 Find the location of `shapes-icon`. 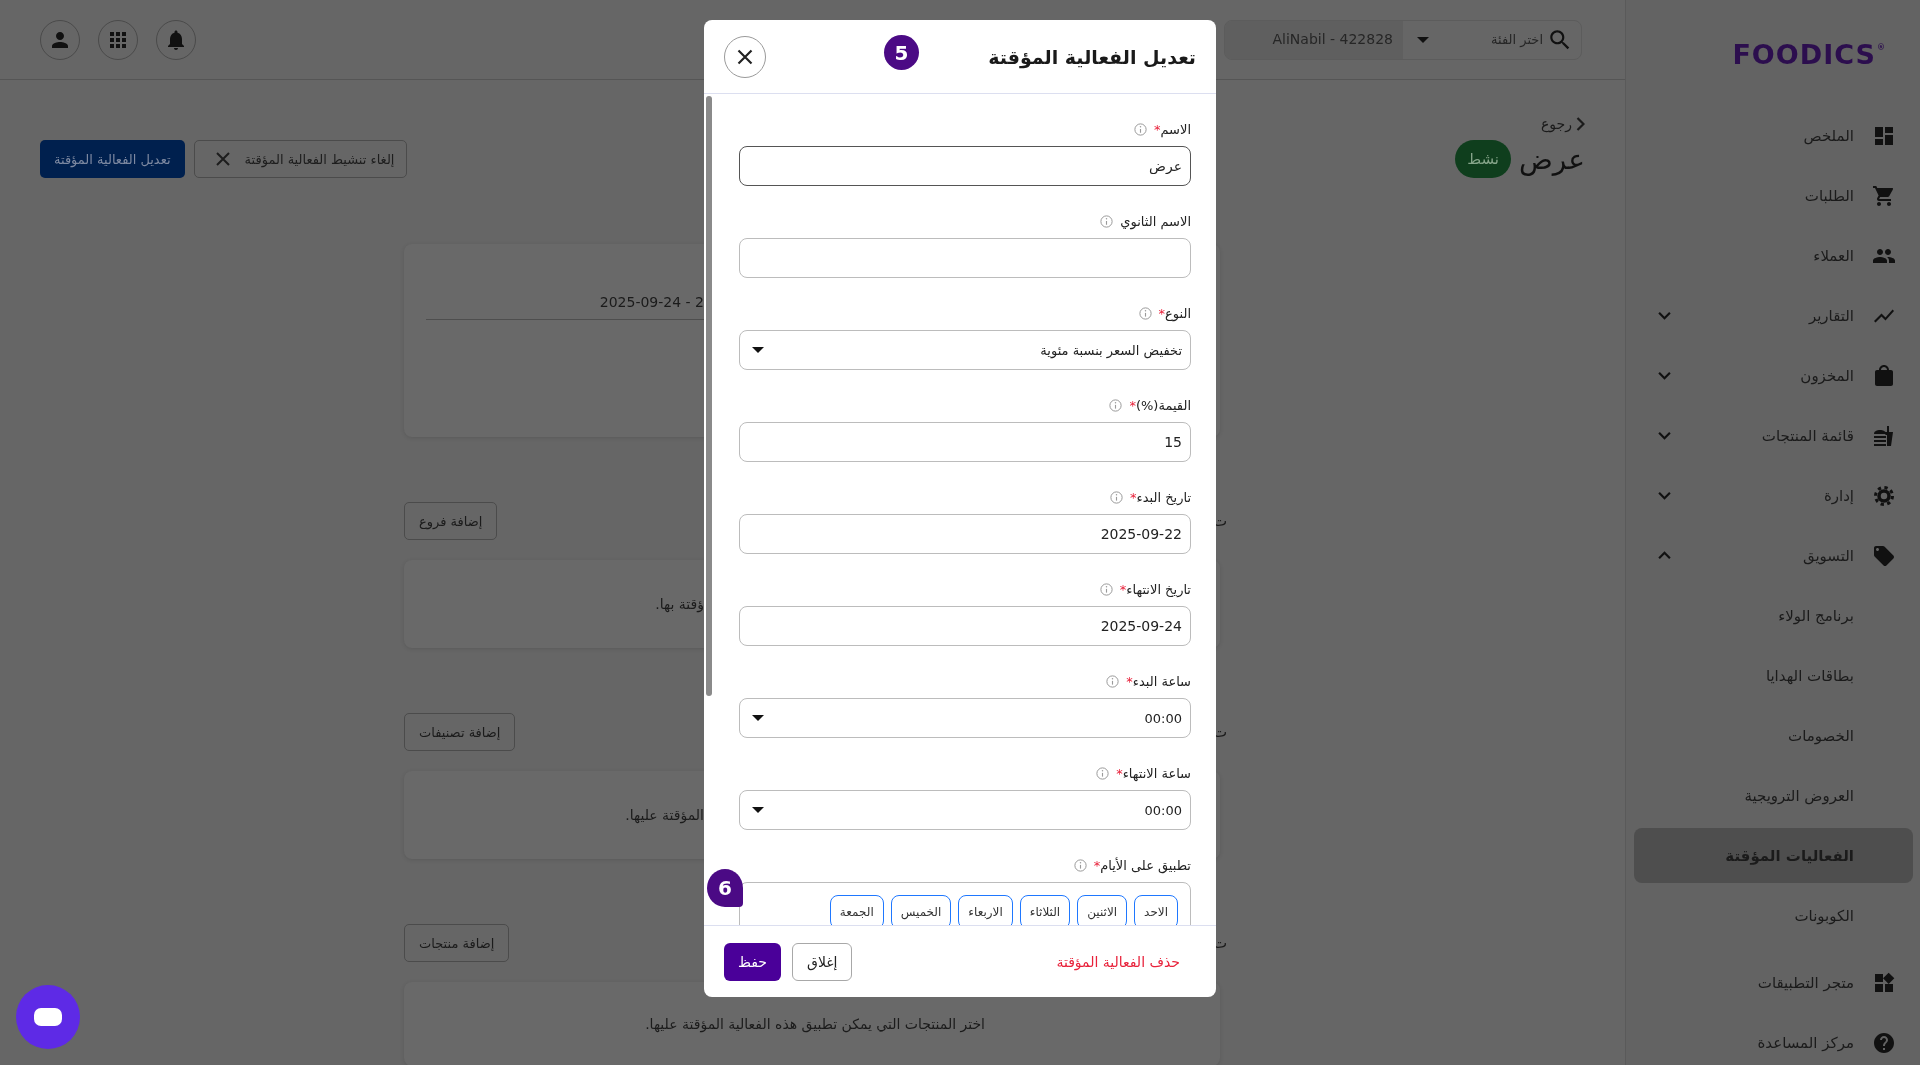

shapes-icon is located at coordinates (1884, 982).